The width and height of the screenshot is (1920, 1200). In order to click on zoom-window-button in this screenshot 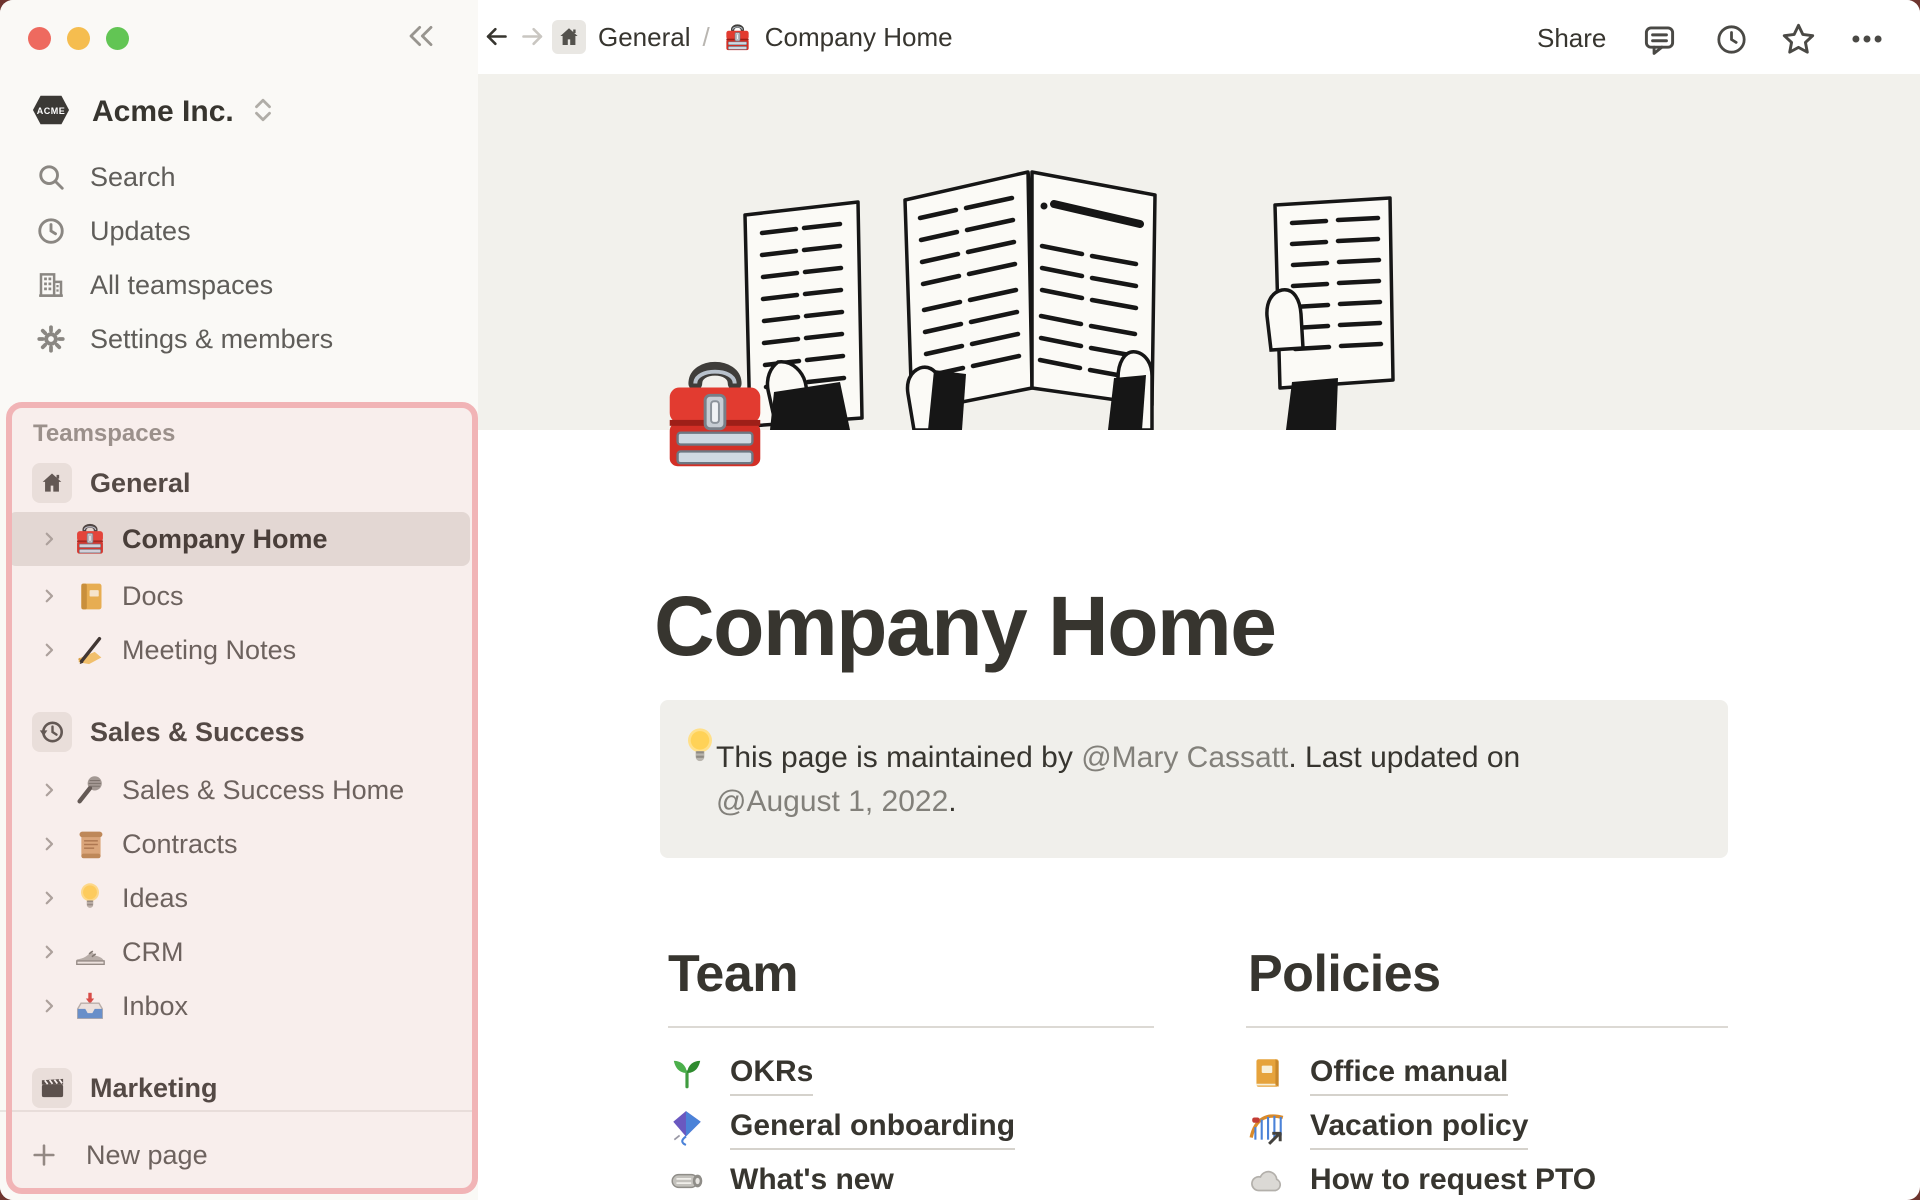, I will do `click(117, 38)`.